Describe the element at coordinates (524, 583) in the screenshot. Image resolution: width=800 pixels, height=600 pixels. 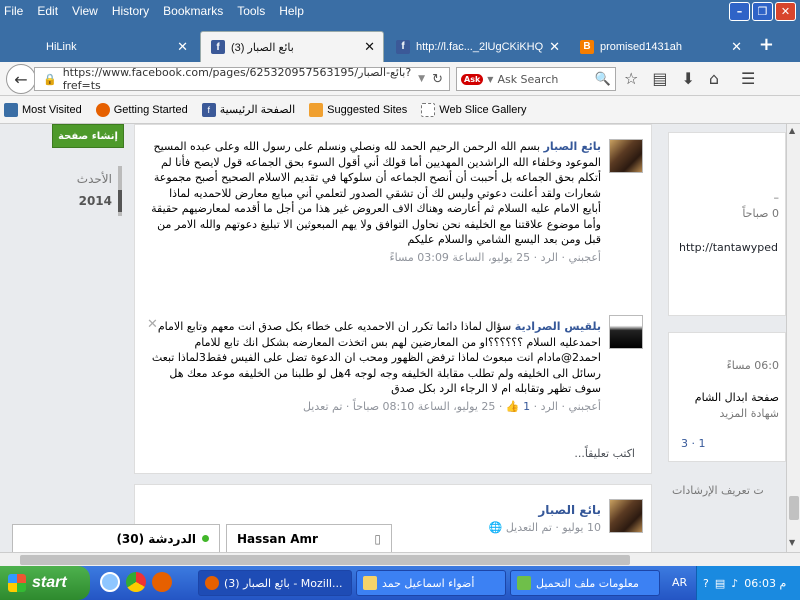
I see `download-manager-icon` at that location.